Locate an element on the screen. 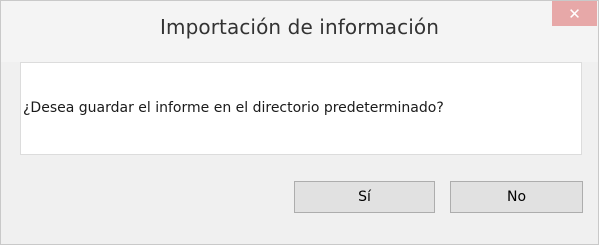 The image size is (599, 245). yes-button: Sí is located at coordinates (364, 197).